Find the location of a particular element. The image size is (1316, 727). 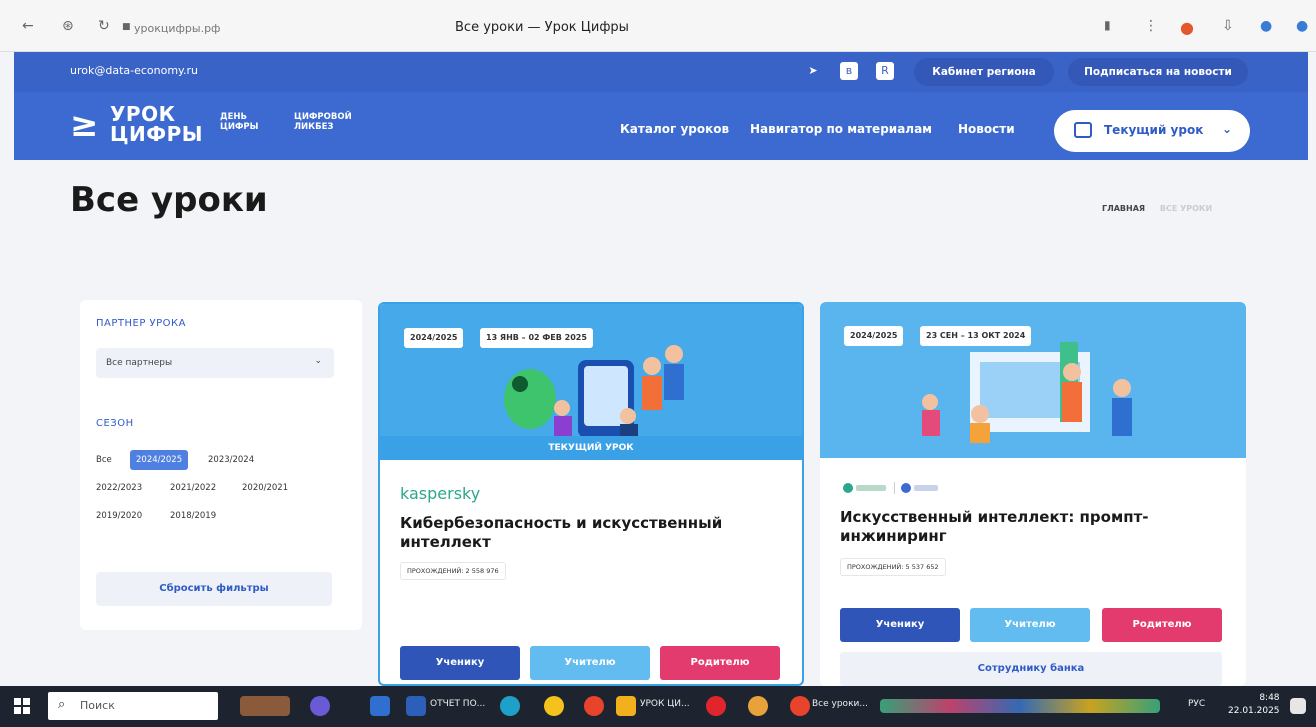

season-chip-2018-2019: 2018/2019 is located at coordinates (193, 516).